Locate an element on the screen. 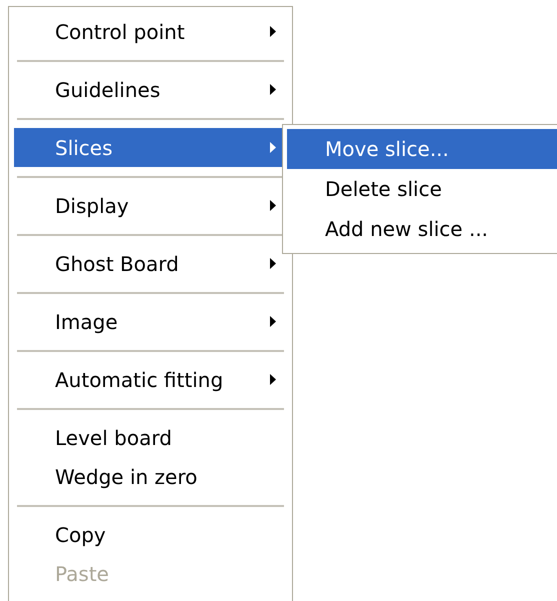 The width and height of the screenshot is (557, 601). menu-item: Copy is located at coordinates (150, 534).